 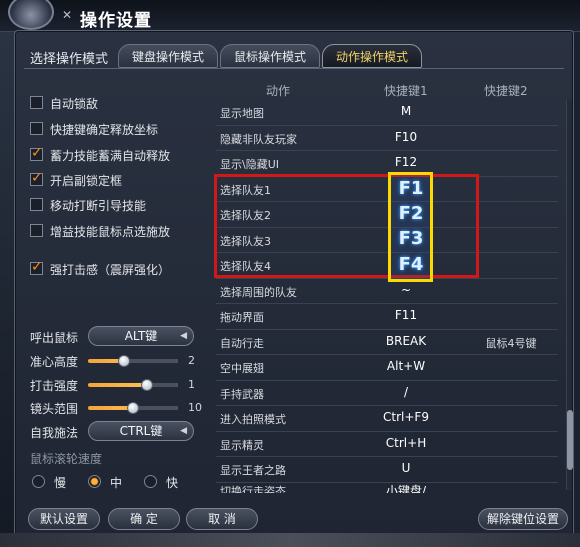 I want to click on aim-height-label: 准心高度, so click(x=54, y=362).